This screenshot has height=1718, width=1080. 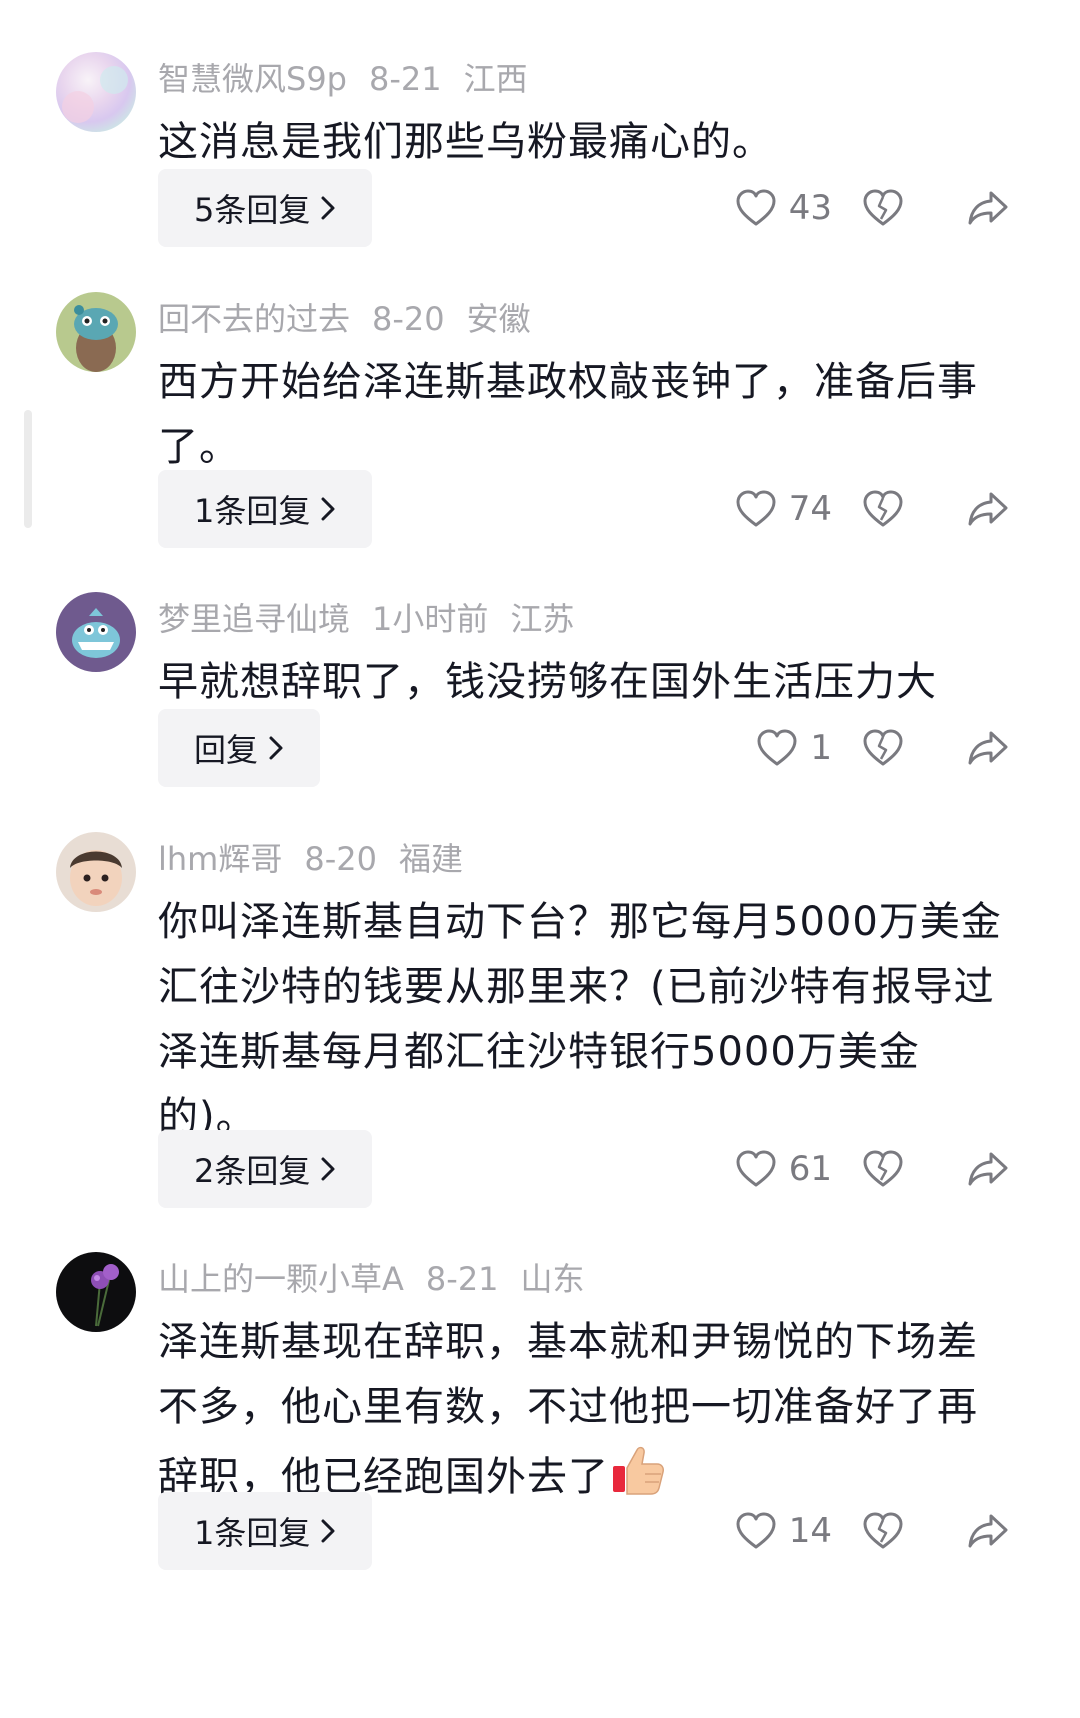 I want to click on comment-text: 这消息是我们那些乌粉最痛心的。, so click(x=465, y=142).